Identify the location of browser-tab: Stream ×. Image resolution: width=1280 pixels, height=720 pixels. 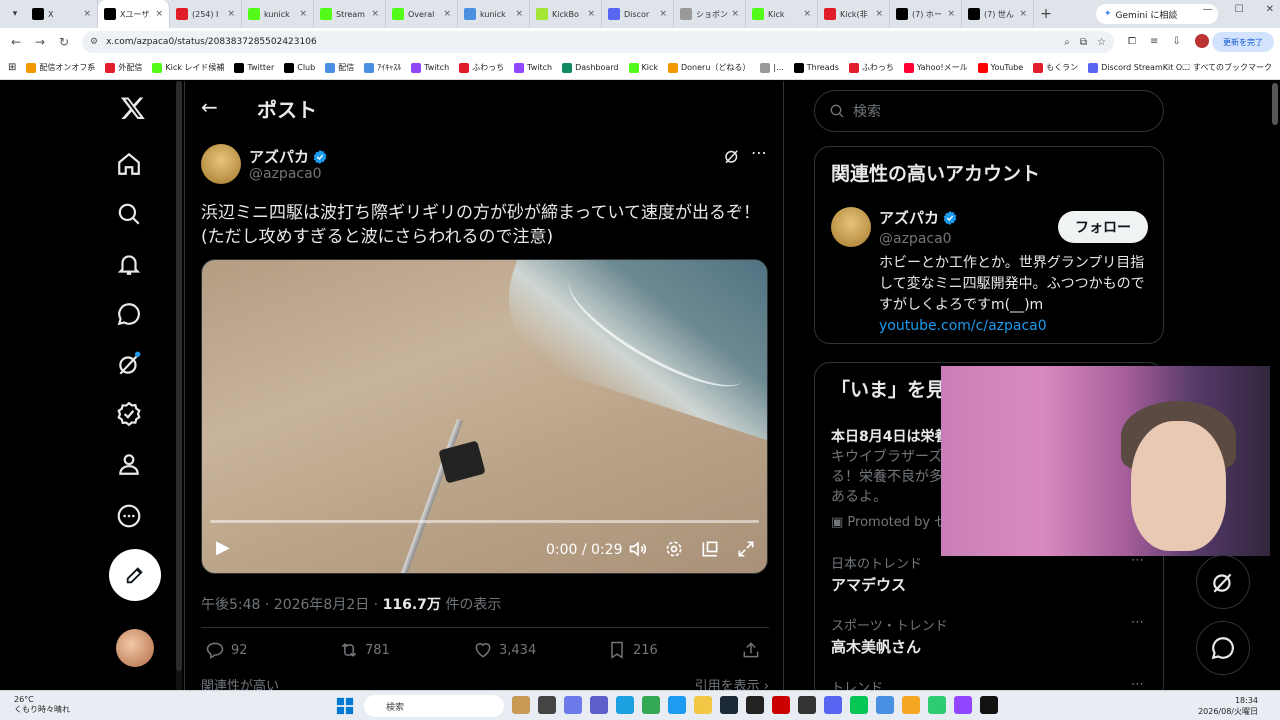
(350, 14).